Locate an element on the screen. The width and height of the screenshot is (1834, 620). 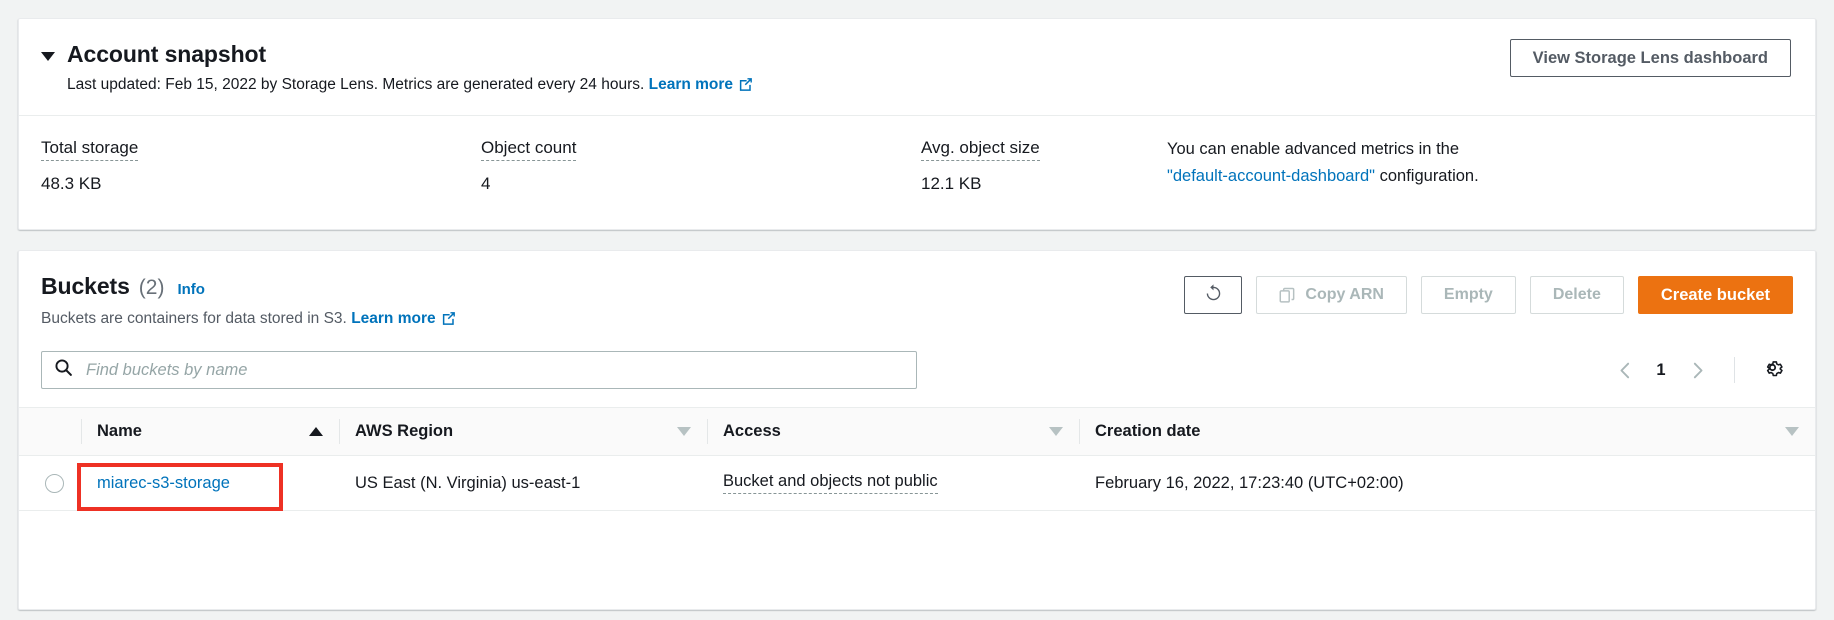
gear-icon is located at coordinates (1772, 370).